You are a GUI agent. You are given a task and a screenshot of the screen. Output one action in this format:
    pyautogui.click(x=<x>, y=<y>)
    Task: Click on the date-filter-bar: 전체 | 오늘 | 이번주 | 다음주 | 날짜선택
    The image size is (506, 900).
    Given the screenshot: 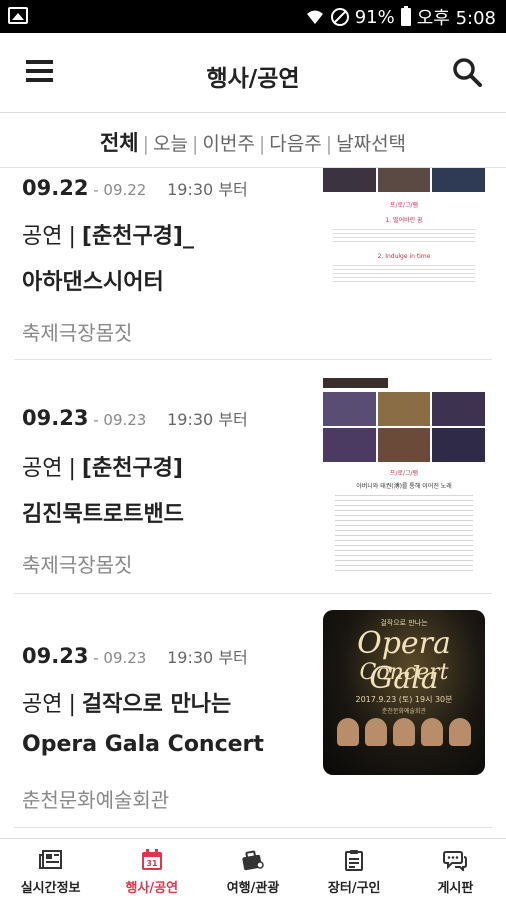 What is the action you would take?
    pyautogui.click(x=253, y=140)
    